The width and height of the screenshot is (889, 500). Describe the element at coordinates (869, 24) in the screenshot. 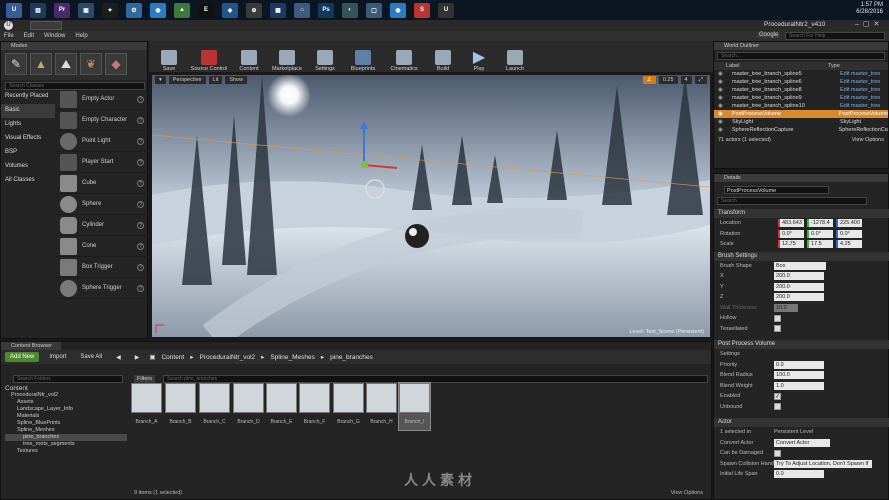

I see `window-controls: –▢✕` at that location.